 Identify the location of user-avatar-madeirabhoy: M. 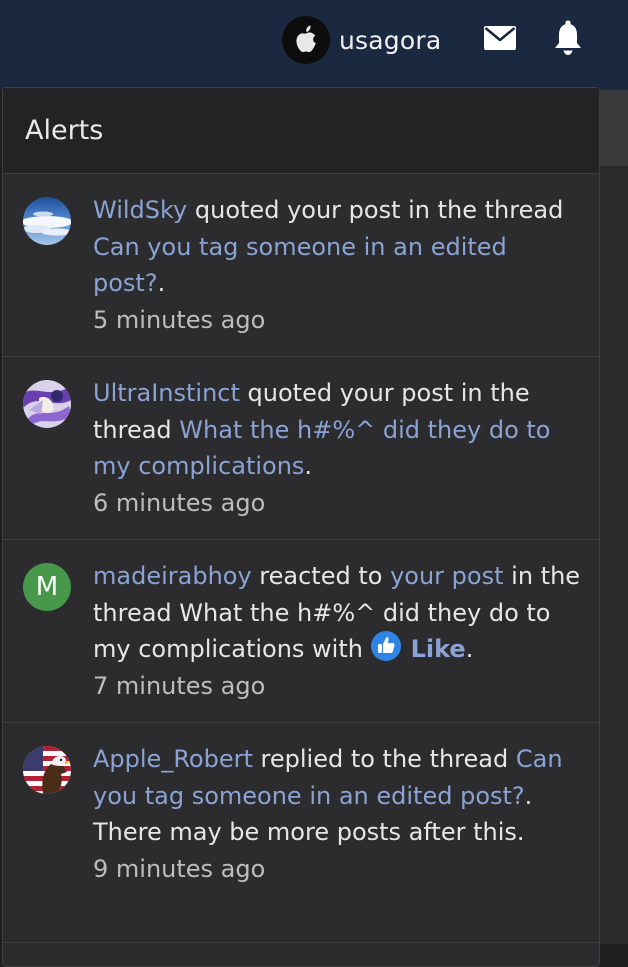
(47, 587).